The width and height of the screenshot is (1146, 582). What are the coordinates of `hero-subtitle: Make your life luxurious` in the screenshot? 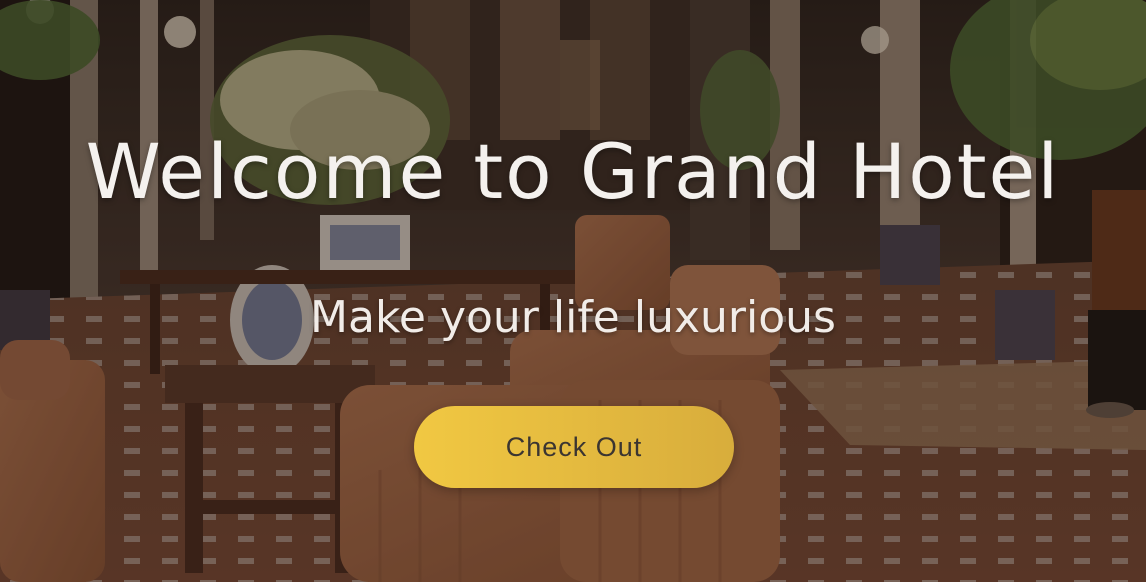 It's located at (573, 317).